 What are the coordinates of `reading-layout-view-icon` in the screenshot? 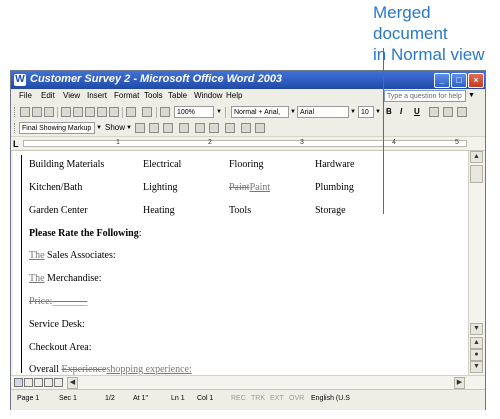 It's located at (58, 382).